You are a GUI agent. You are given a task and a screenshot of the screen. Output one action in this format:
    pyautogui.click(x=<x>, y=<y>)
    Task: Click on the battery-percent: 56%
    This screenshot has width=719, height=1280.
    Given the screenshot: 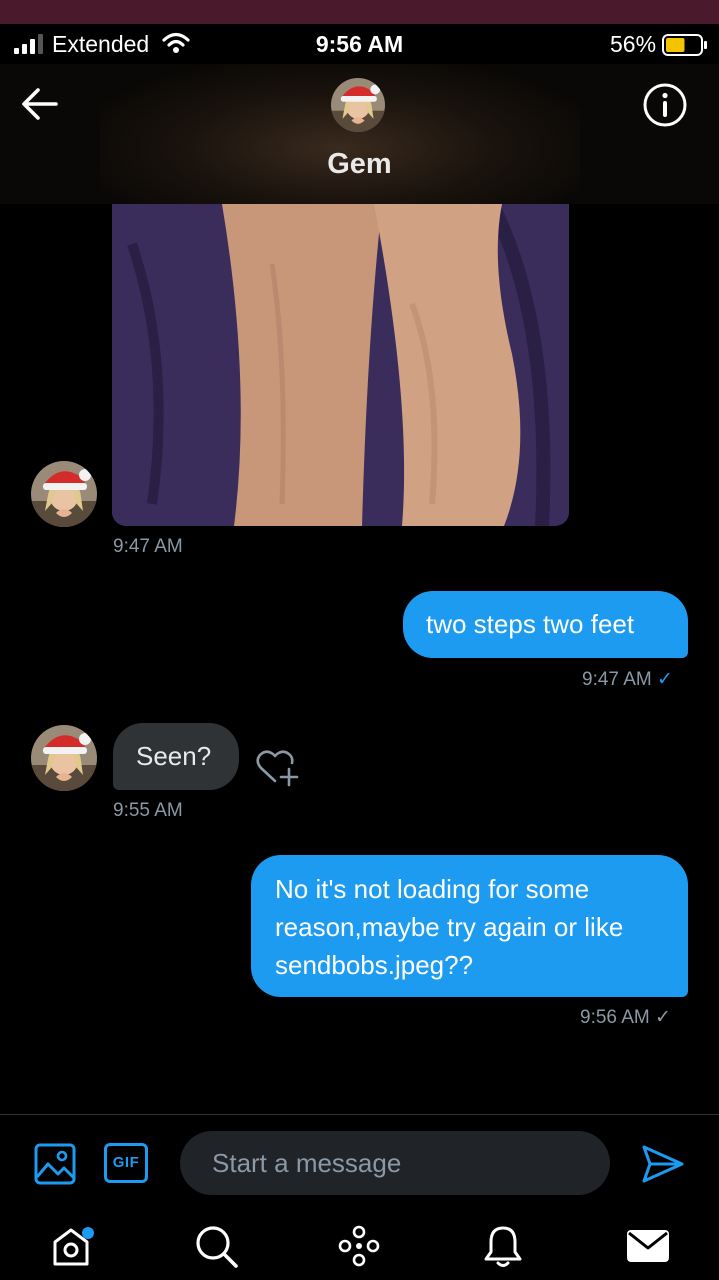 What is the action you would take?
    pyautogui.click(x=633, y=44)
    